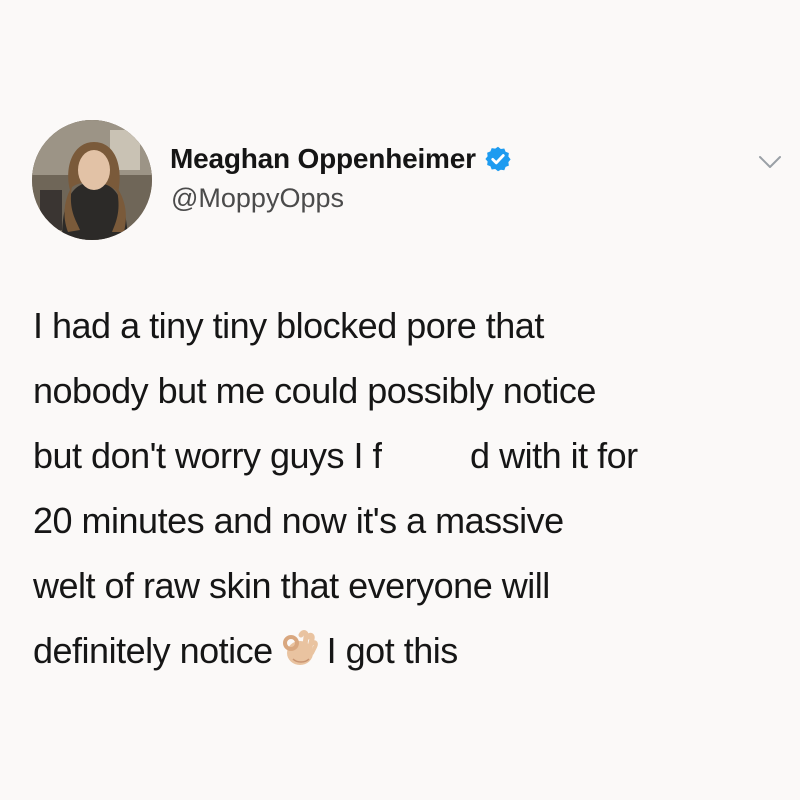  Describe the element at coordinates (153, 650) in the screenshot. I see `tweet-line-segment: definitely notice` at that location.